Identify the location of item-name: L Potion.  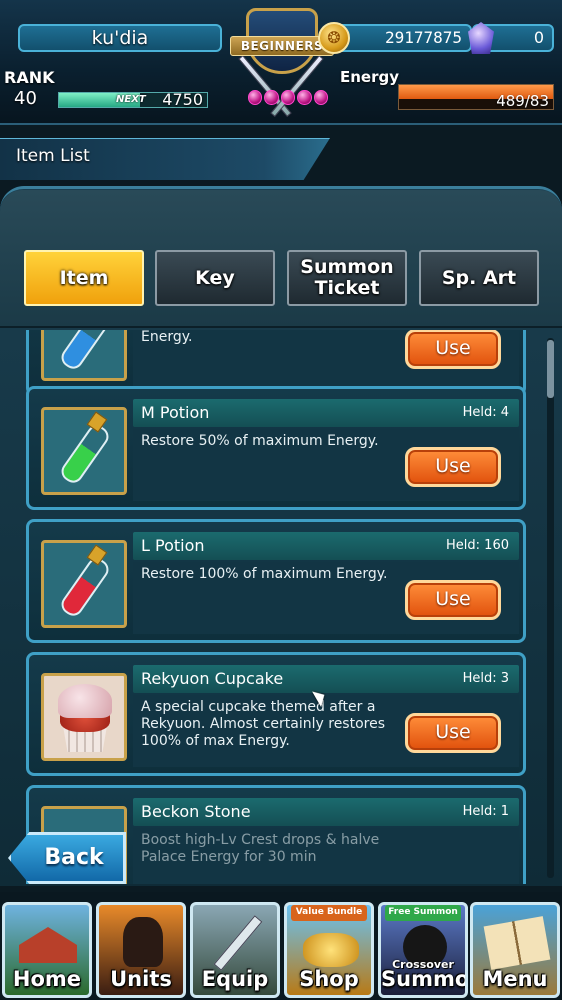
(173, 545).